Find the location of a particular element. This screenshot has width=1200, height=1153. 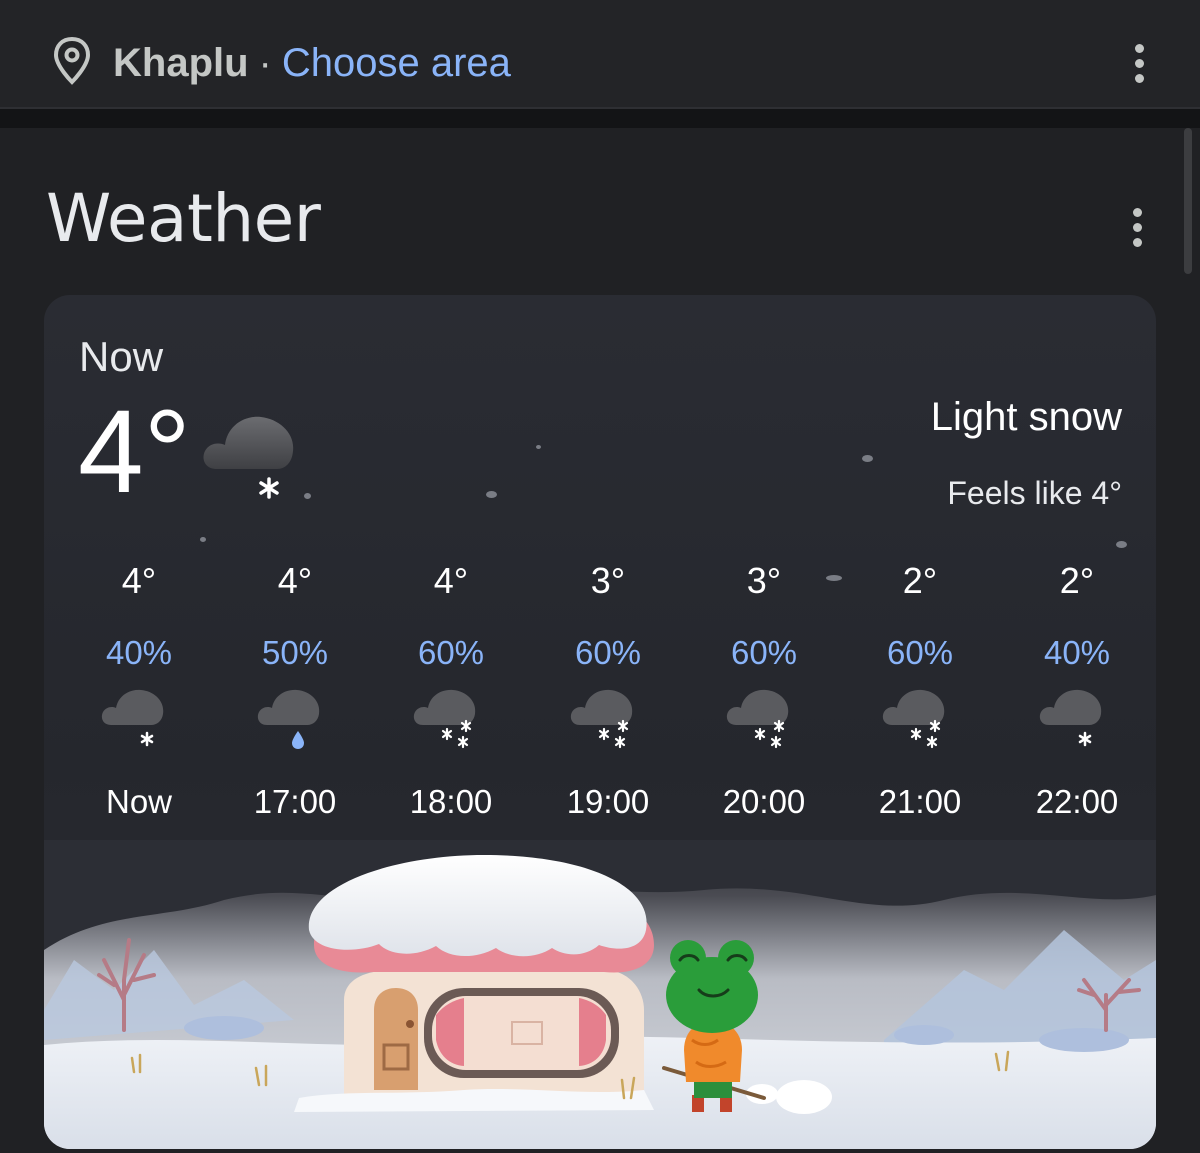

section-divider is located at coordinates (600, 118).